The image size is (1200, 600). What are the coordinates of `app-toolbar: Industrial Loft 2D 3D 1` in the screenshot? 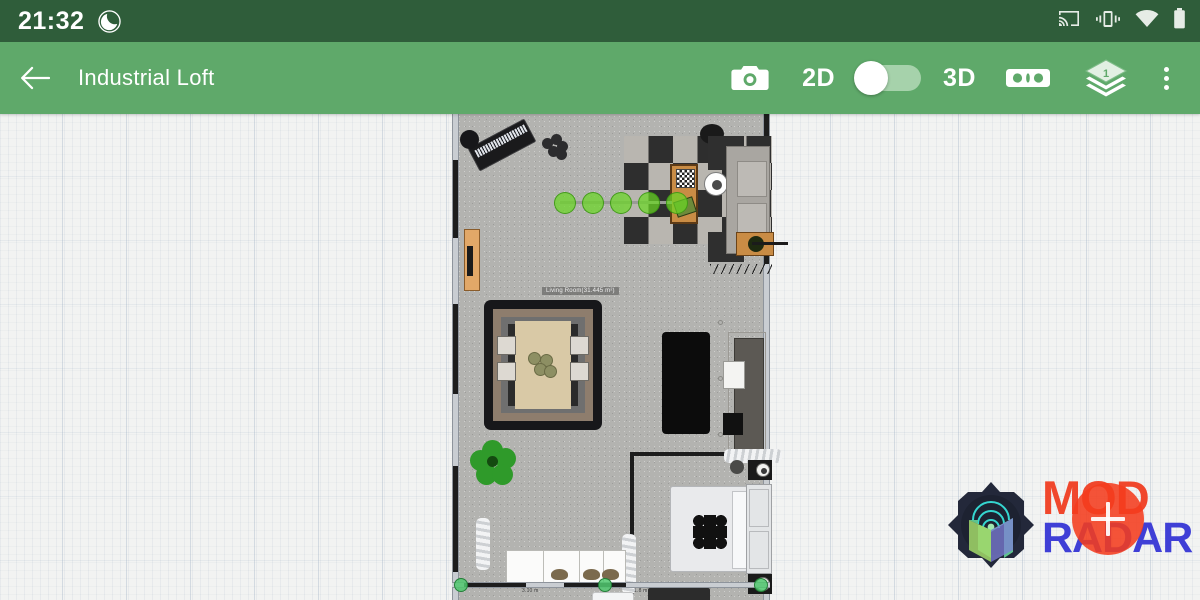 It's located at (600, 78).